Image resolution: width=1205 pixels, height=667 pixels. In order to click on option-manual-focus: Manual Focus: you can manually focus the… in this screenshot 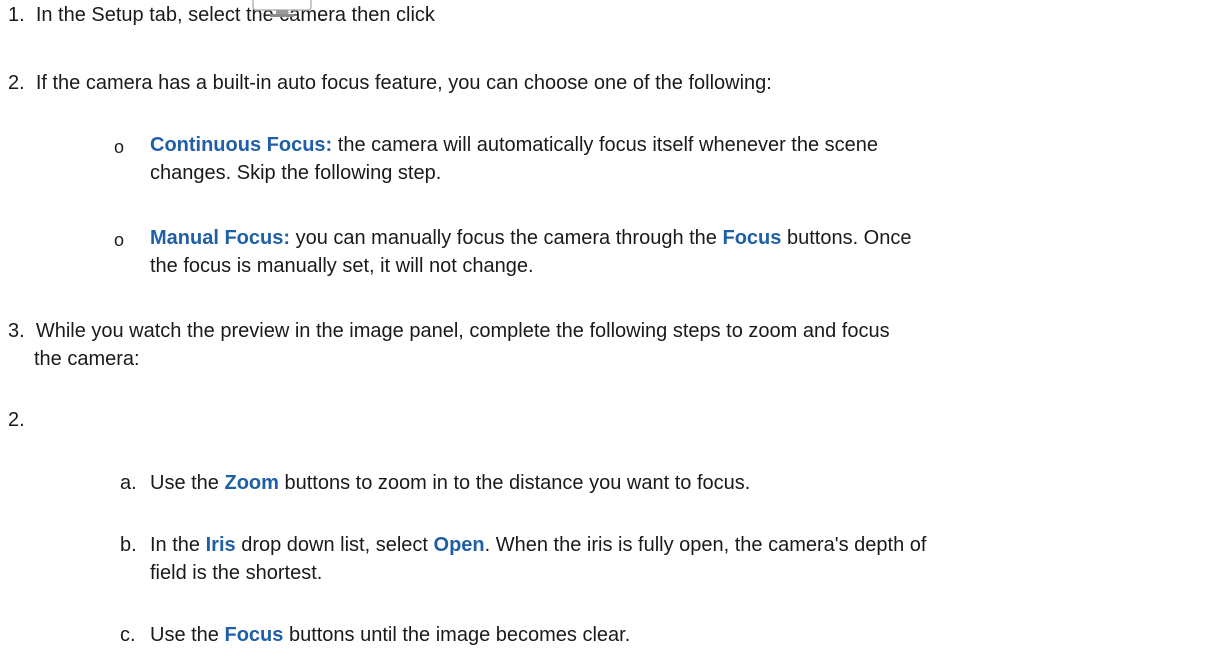, I will do `click(530, 238)`.